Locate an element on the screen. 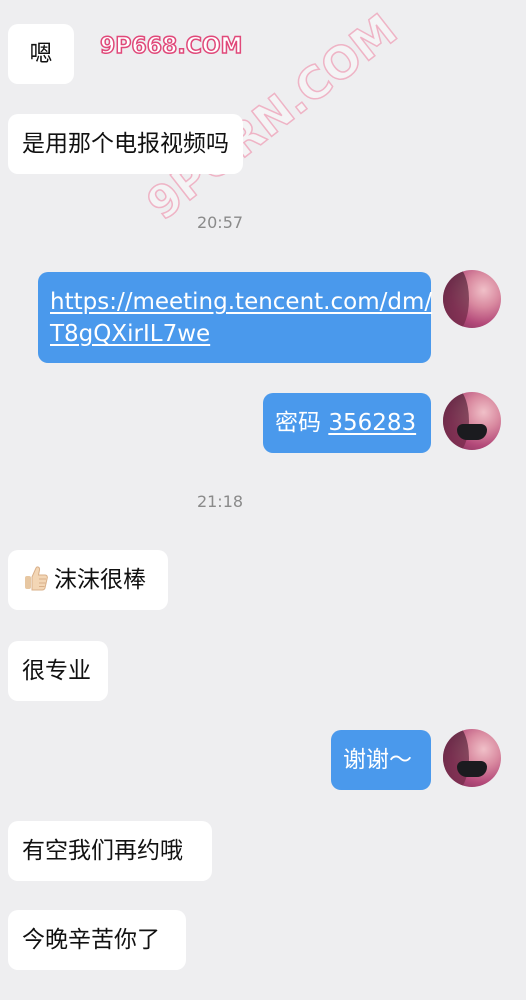 The height and width of the screenshot is (1000, 526). incoming-message: 今晚辛苦你了 is located at coordinates (97, 940).